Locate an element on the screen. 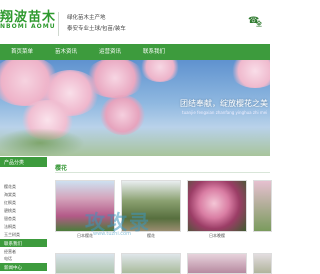  site-logo-en: NBOMI AOMU is located at coordinates (28, 26).